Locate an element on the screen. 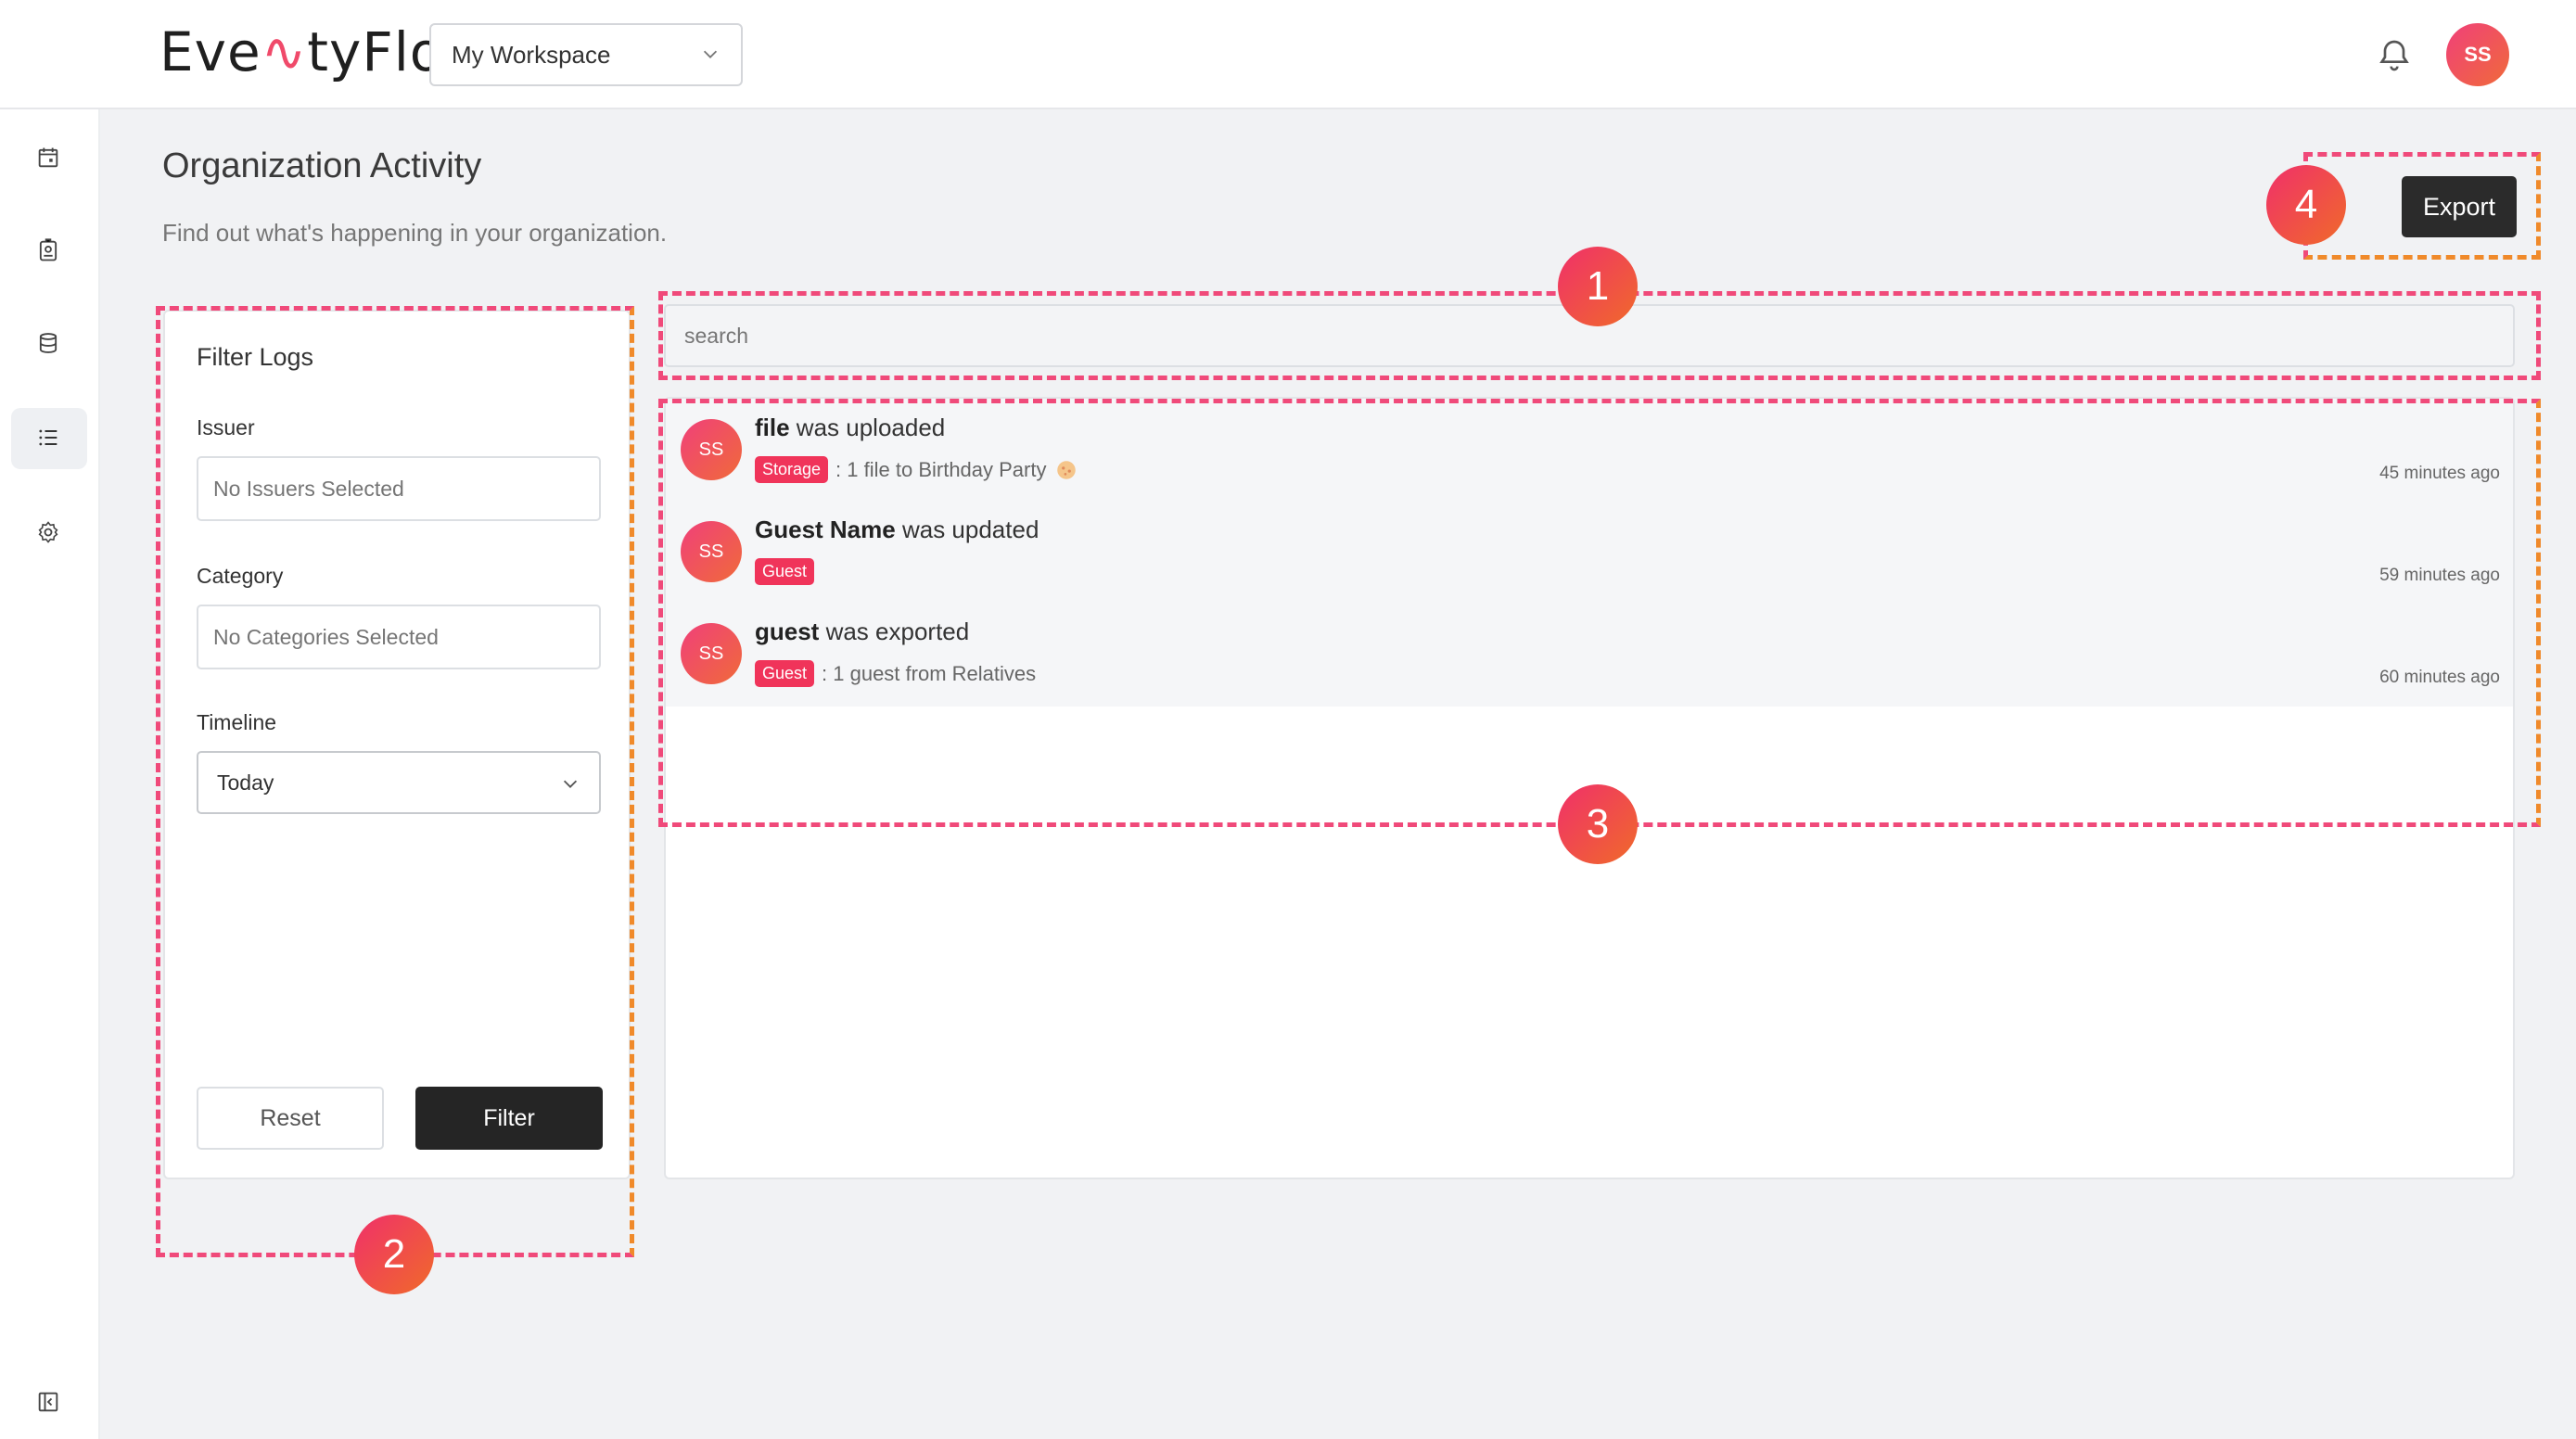 Image resolution: width=2576 pixels, height=1439 pixels. user-avatar: SS is located at coordinates (2477, 55).